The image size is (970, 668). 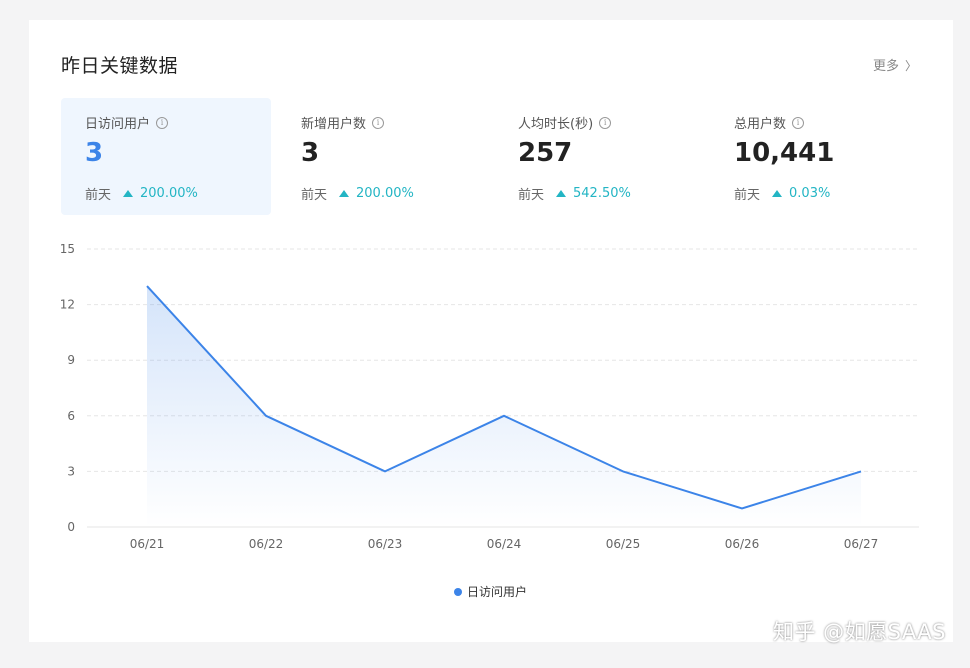 What do you see at coordinates (385, 544) in the screenshot?
I see `x-tick-label: 06/23` at bounding box center [385, 544].